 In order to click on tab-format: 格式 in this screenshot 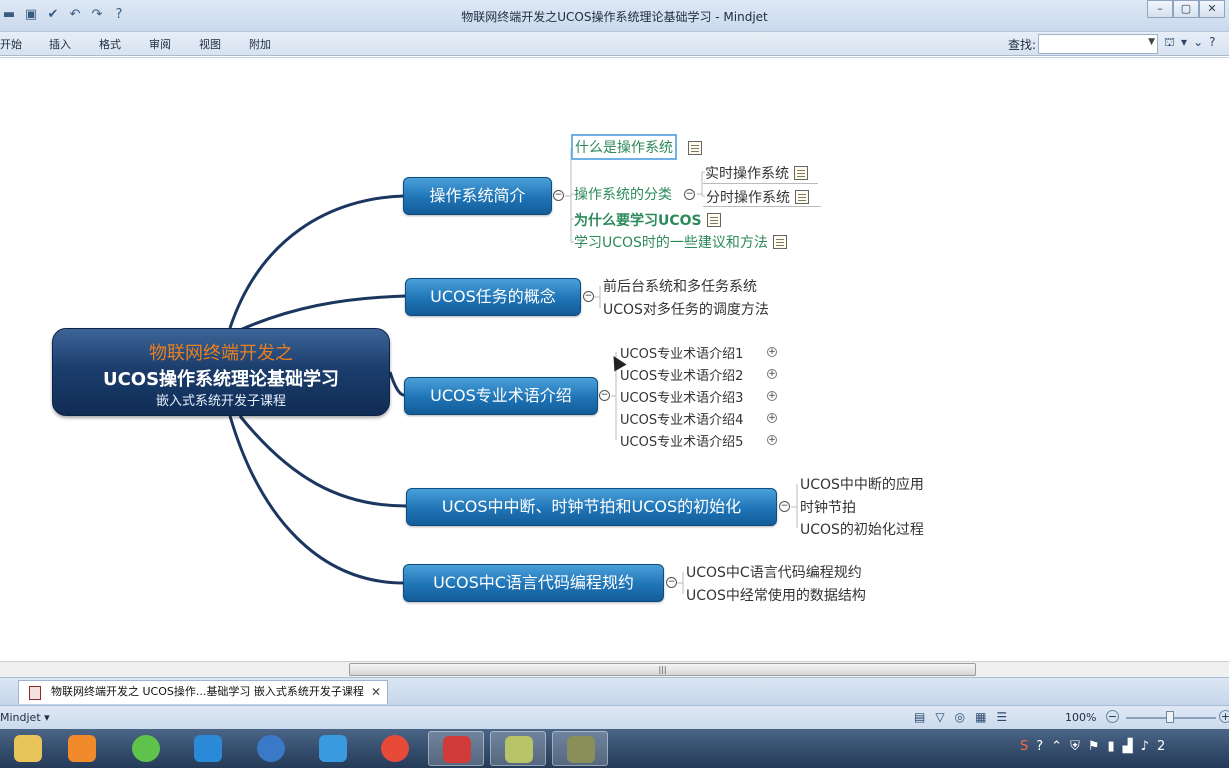, I will do `click(110, 44)`.